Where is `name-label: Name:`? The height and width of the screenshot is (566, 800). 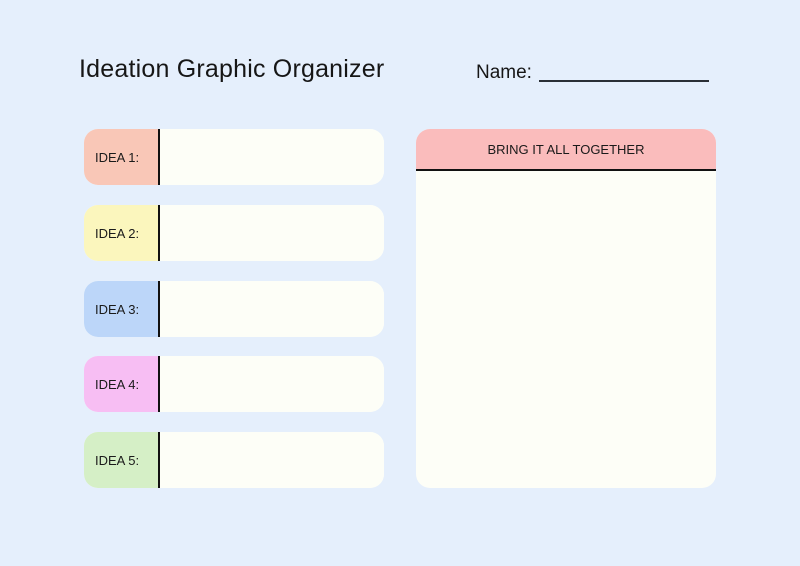 name-label: Name: is located at coordinates (504, 72).